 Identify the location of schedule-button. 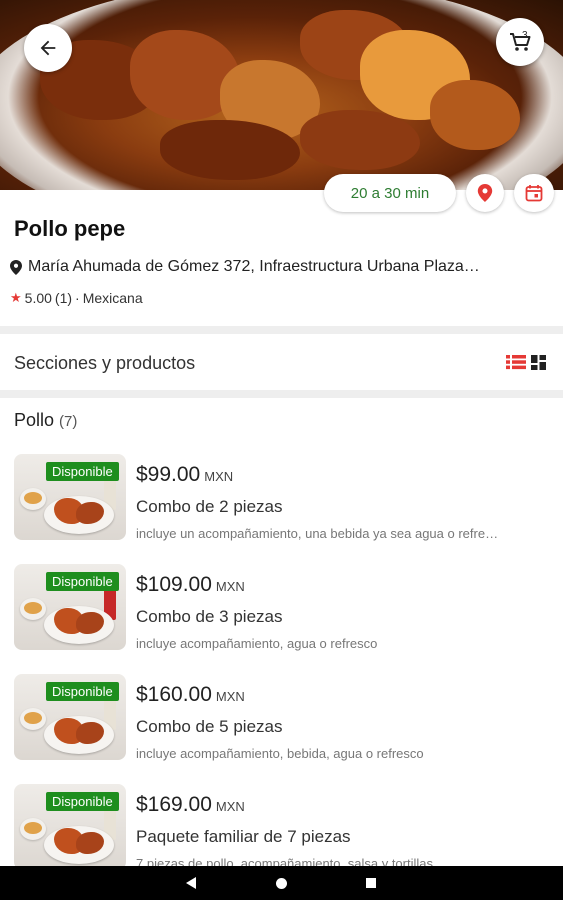
(534, 193).